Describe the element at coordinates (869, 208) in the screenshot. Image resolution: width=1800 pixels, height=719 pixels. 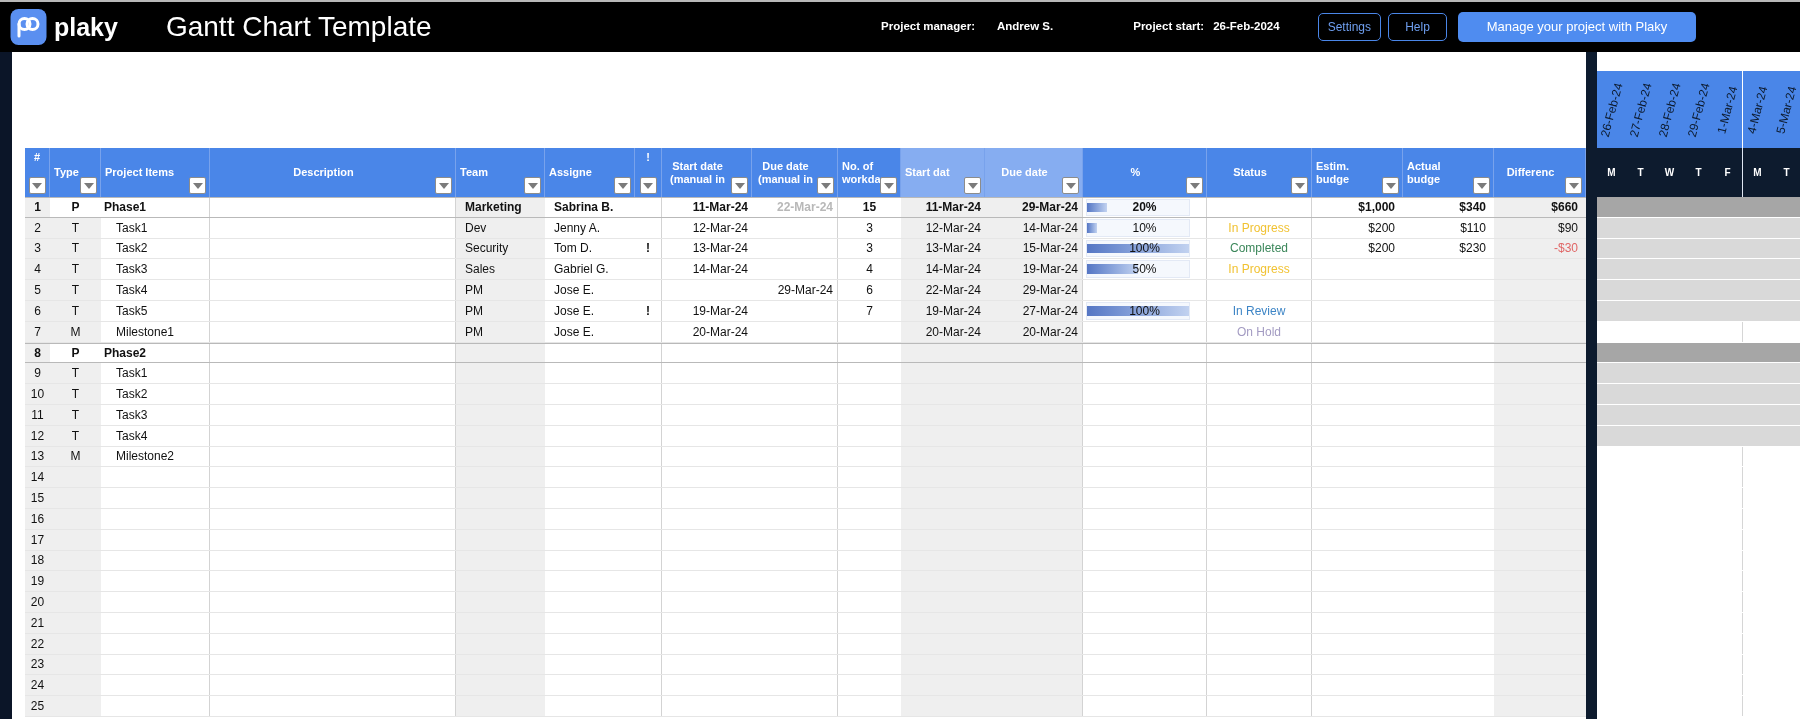
I see `workdays-count: 15` at that location.